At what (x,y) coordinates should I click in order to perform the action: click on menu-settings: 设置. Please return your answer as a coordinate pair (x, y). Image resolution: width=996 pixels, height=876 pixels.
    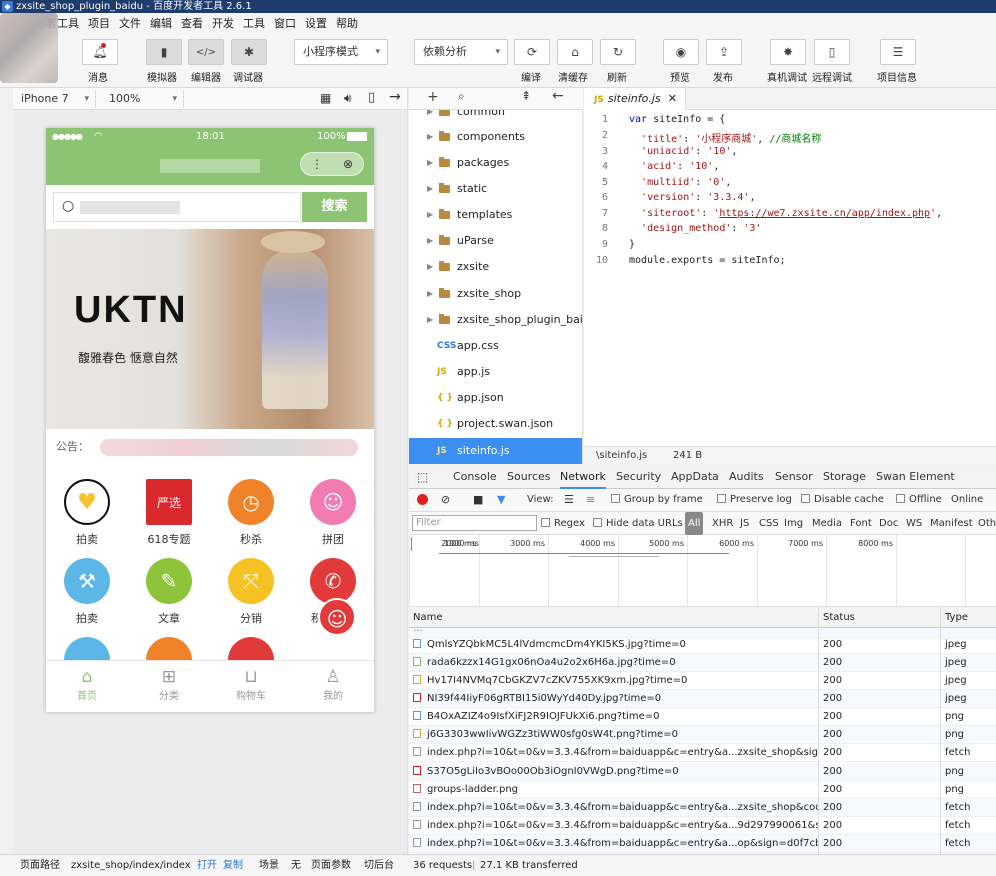
    Looking at the image, I should click on (316, 23).